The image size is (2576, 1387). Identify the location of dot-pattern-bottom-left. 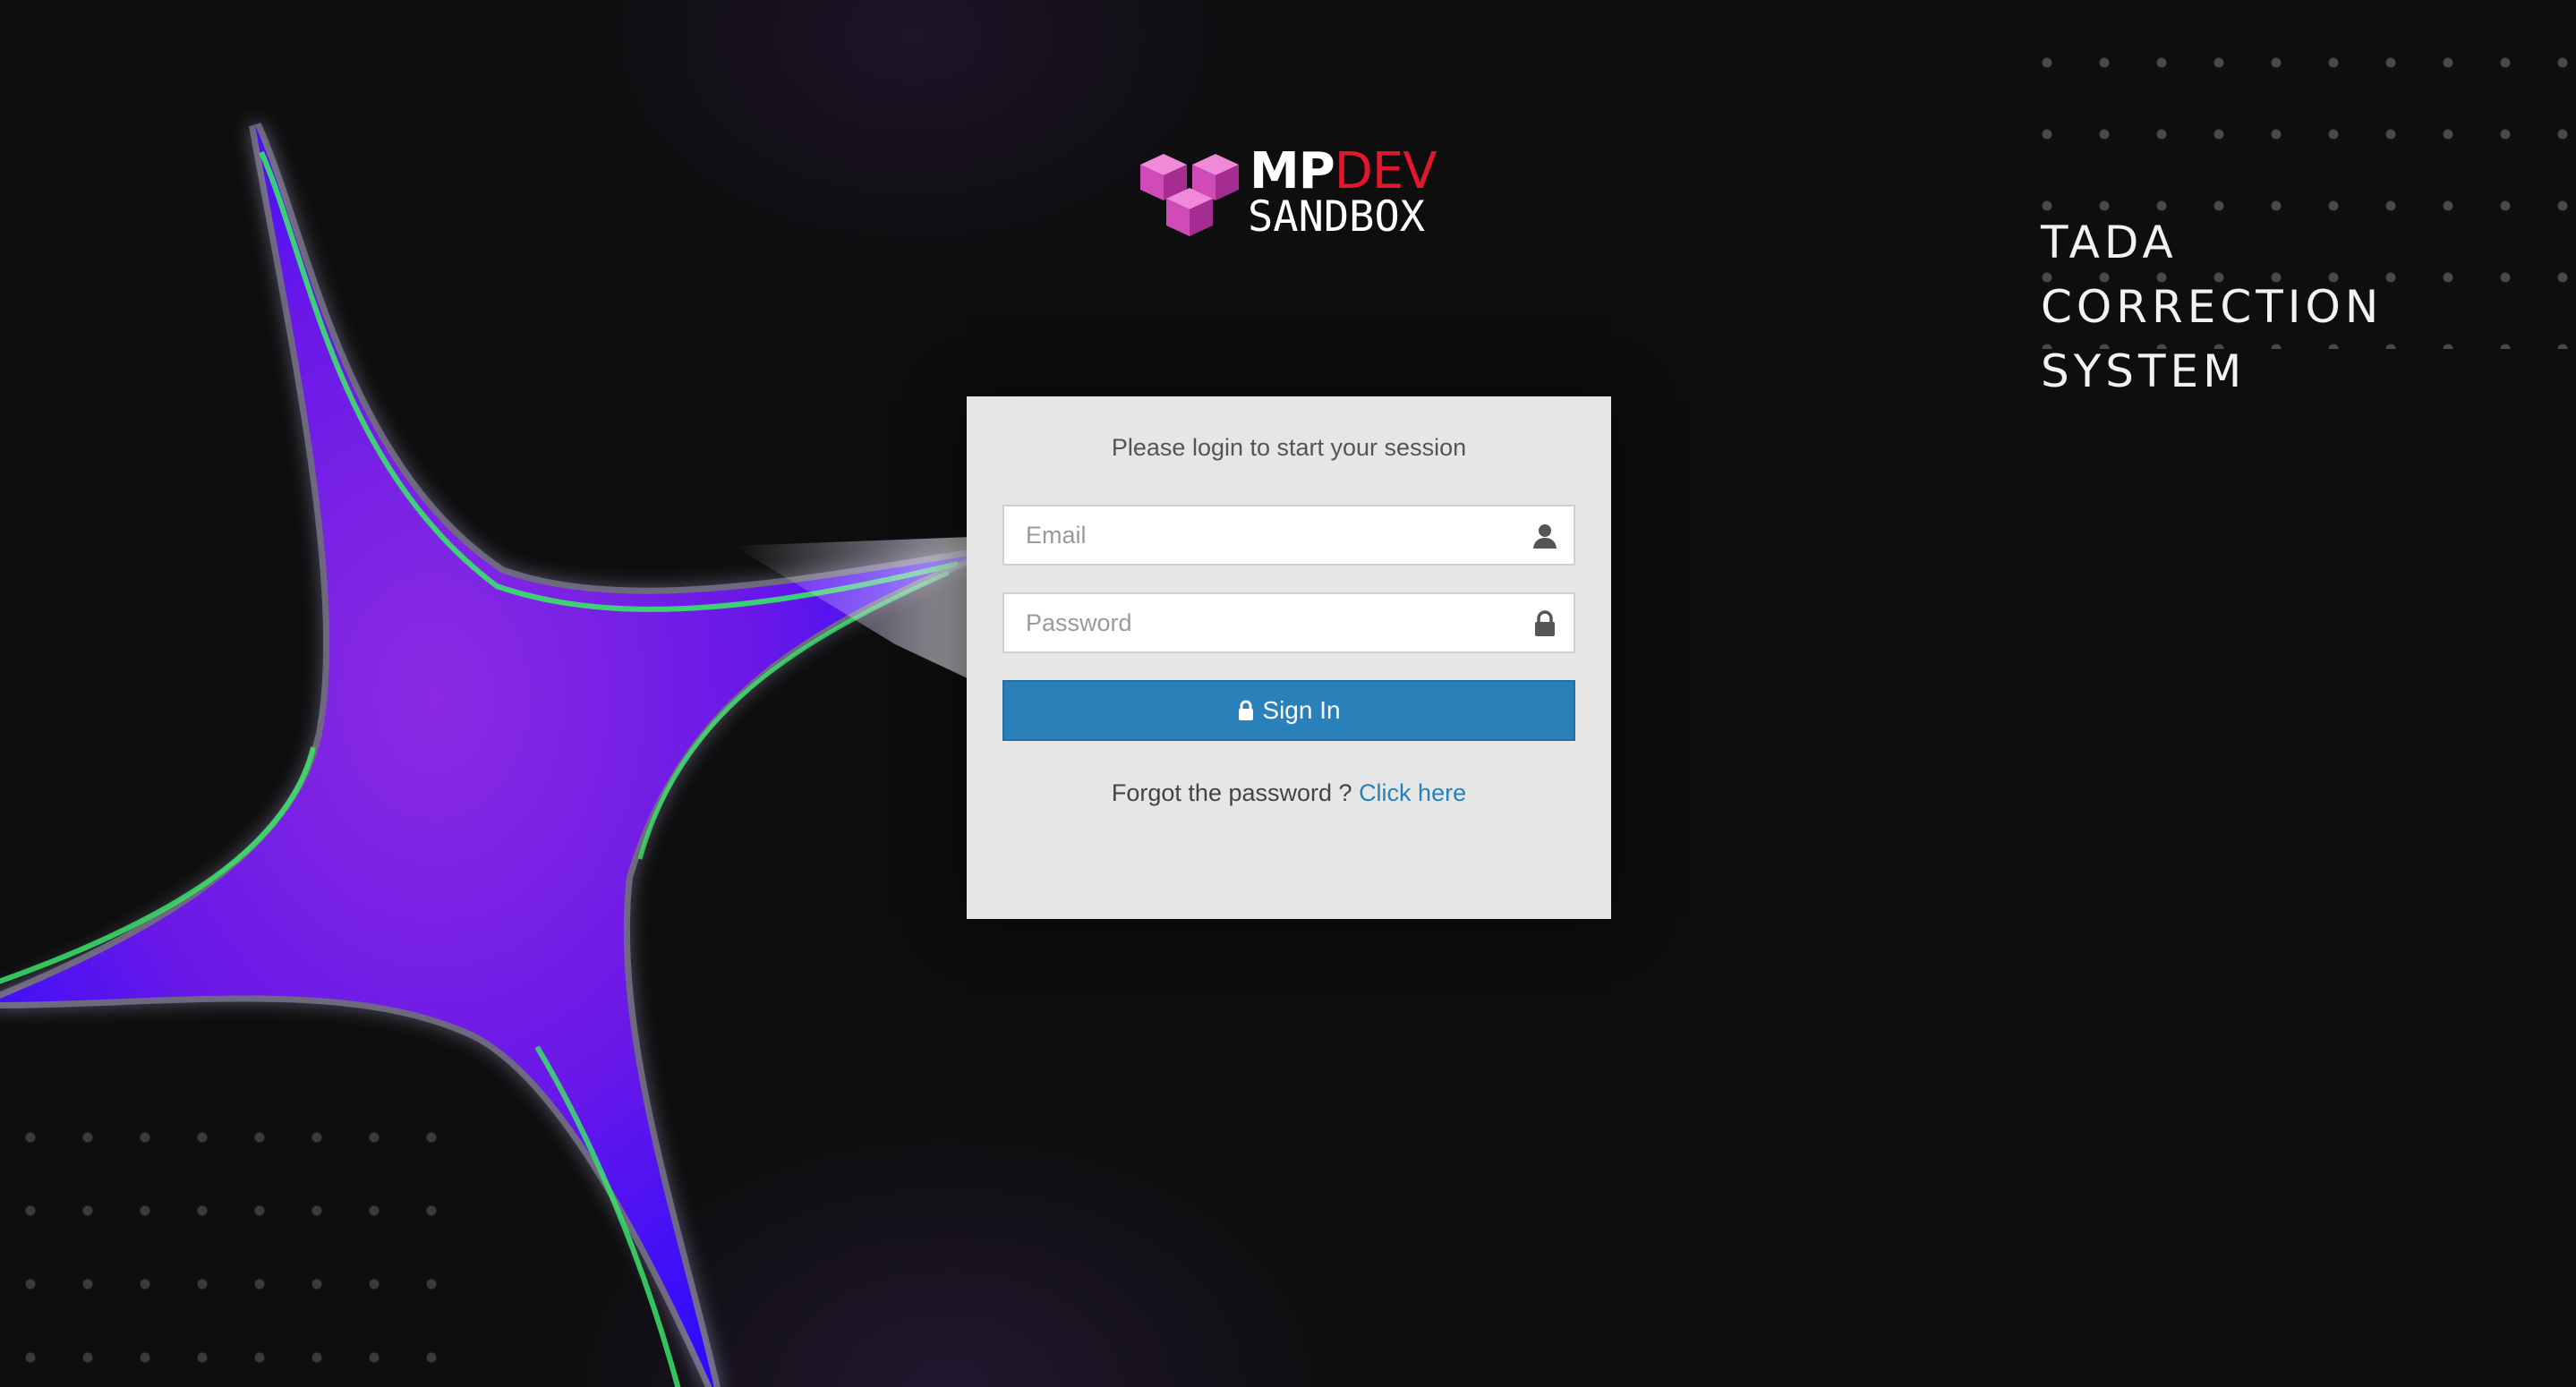
(224, 1244).